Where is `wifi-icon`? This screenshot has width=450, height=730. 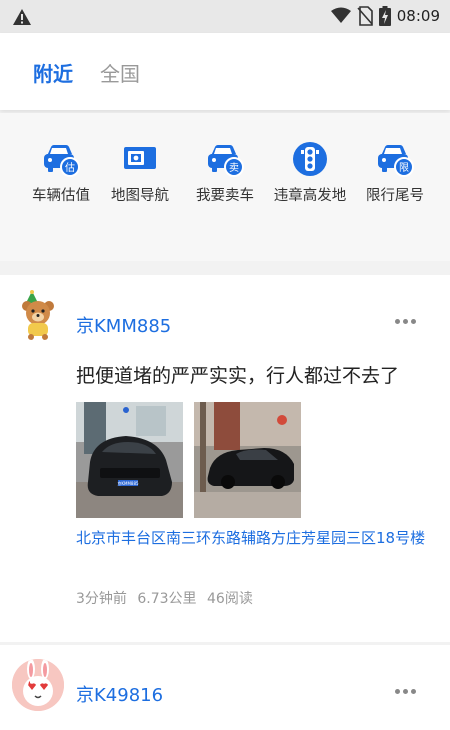 wifi-icon is located at coordinates (340, 15).